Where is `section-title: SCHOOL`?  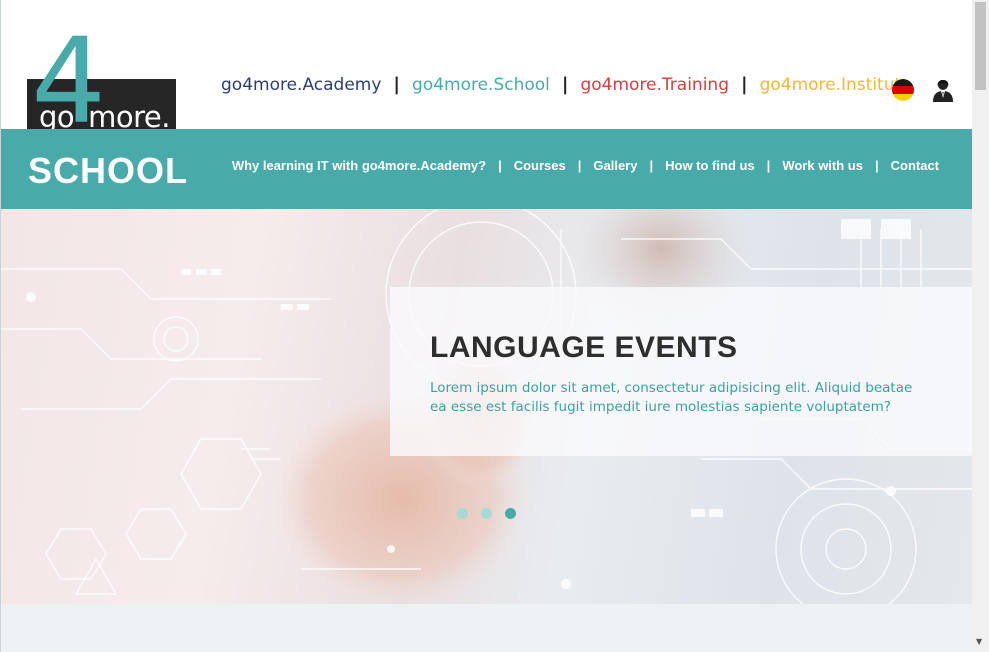
section-title: SCHOOL is located at coordinates (108, 170).